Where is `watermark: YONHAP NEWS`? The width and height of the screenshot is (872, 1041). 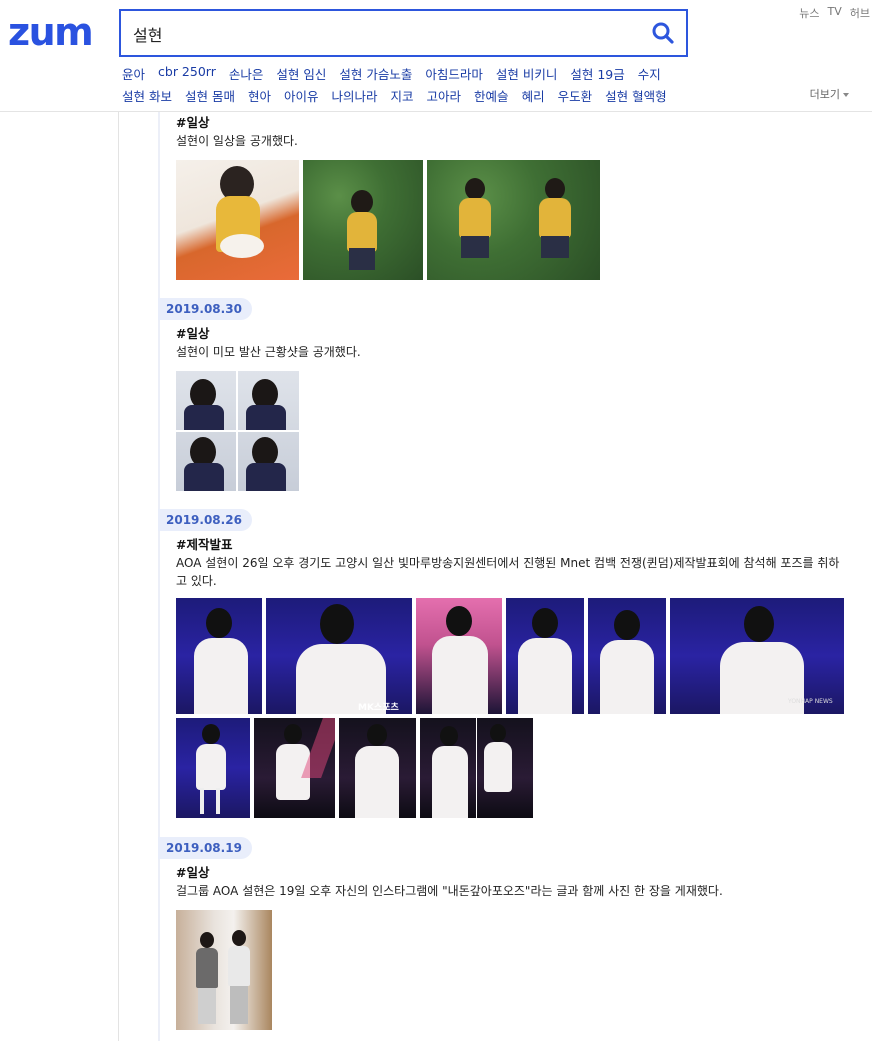
watermark: YONHAP NEWS is located at coordinates (810, 701).